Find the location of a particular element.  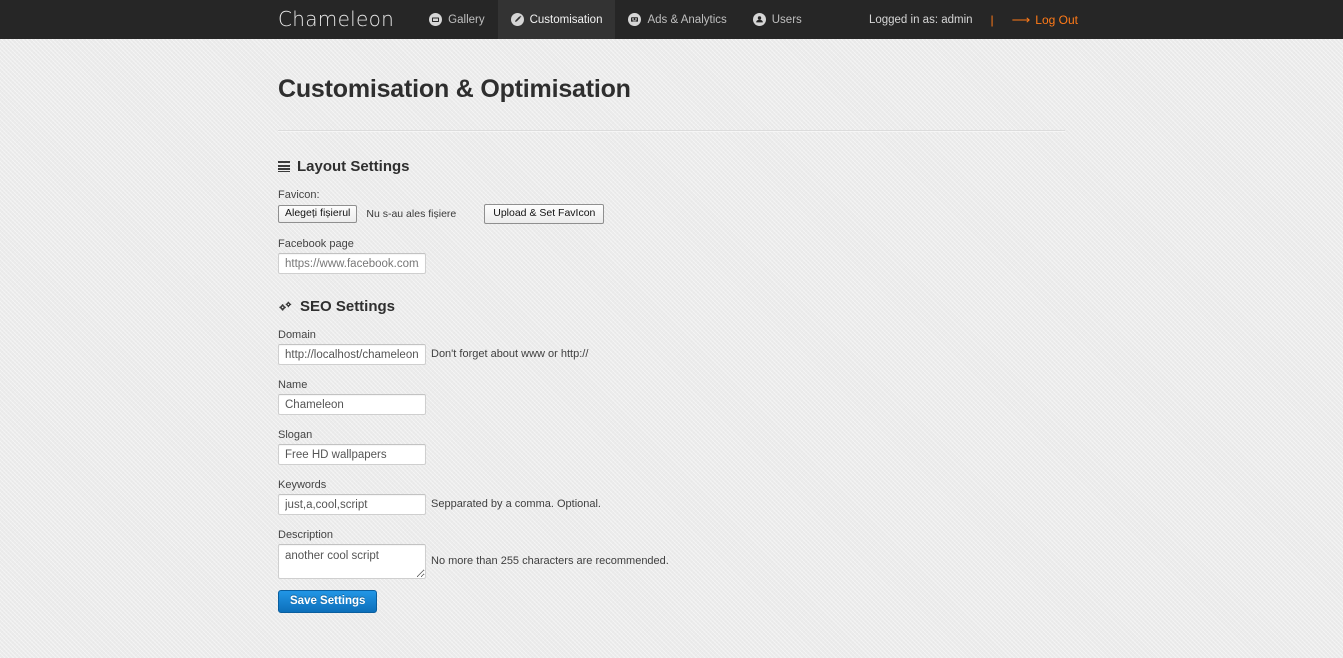

seo-settings-heading-label: SEO Settings is located at coordinates (348, 306).